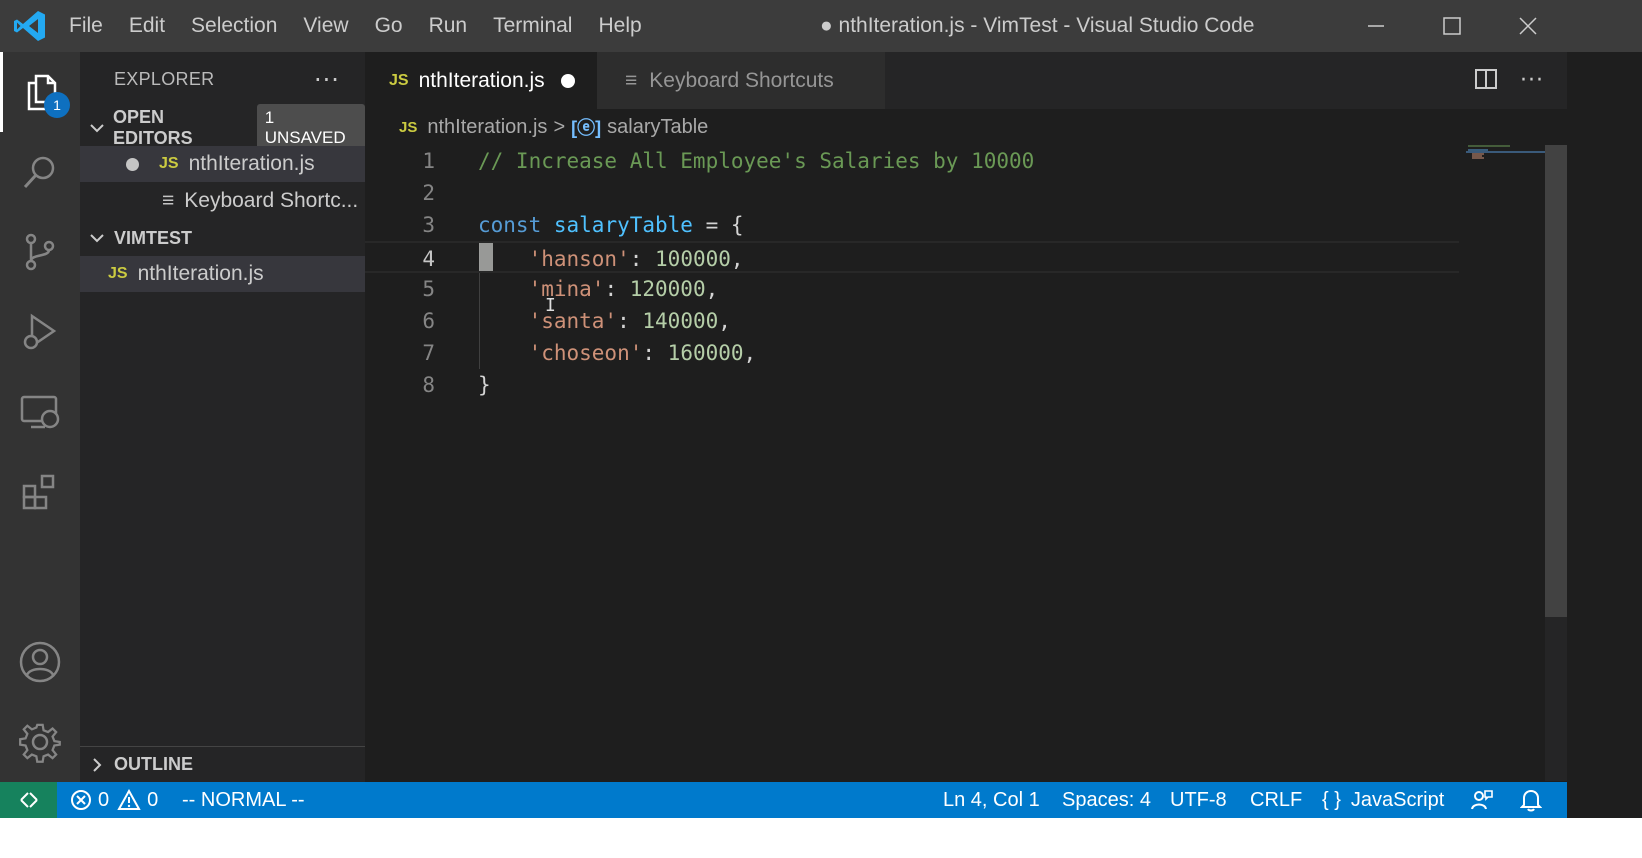 The height and width of the screenshot is (858, 1642). Describe the element at coordinates (598, 289) in the screenshot. I see `code-text: 'mina': 120000,` at that location.